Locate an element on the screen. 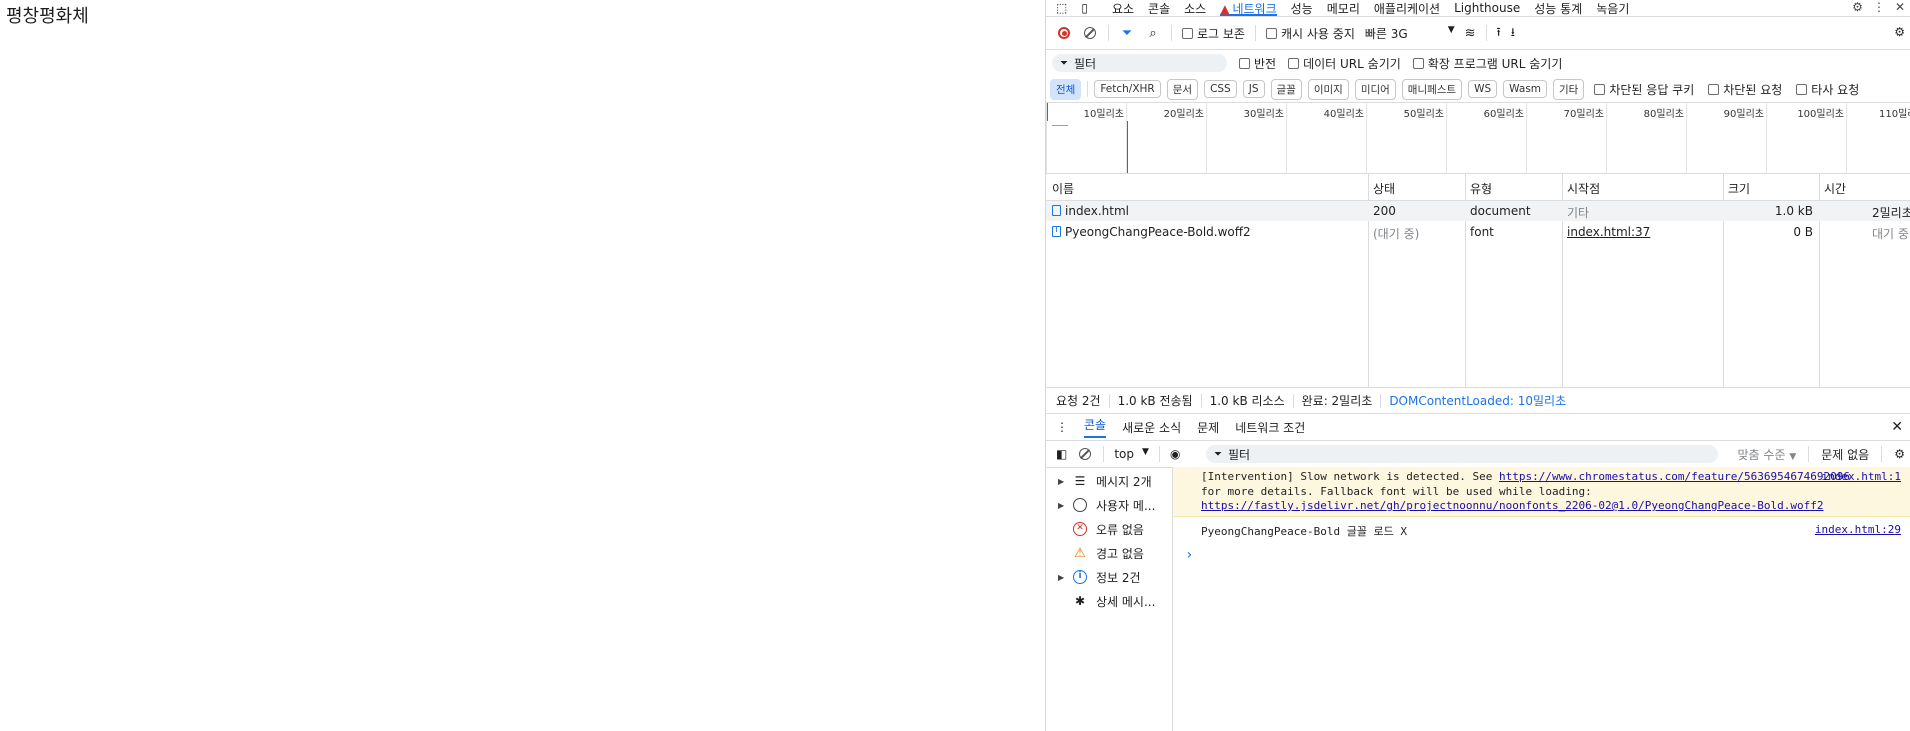  font-file-icon is located at coordinates (1056, 231).